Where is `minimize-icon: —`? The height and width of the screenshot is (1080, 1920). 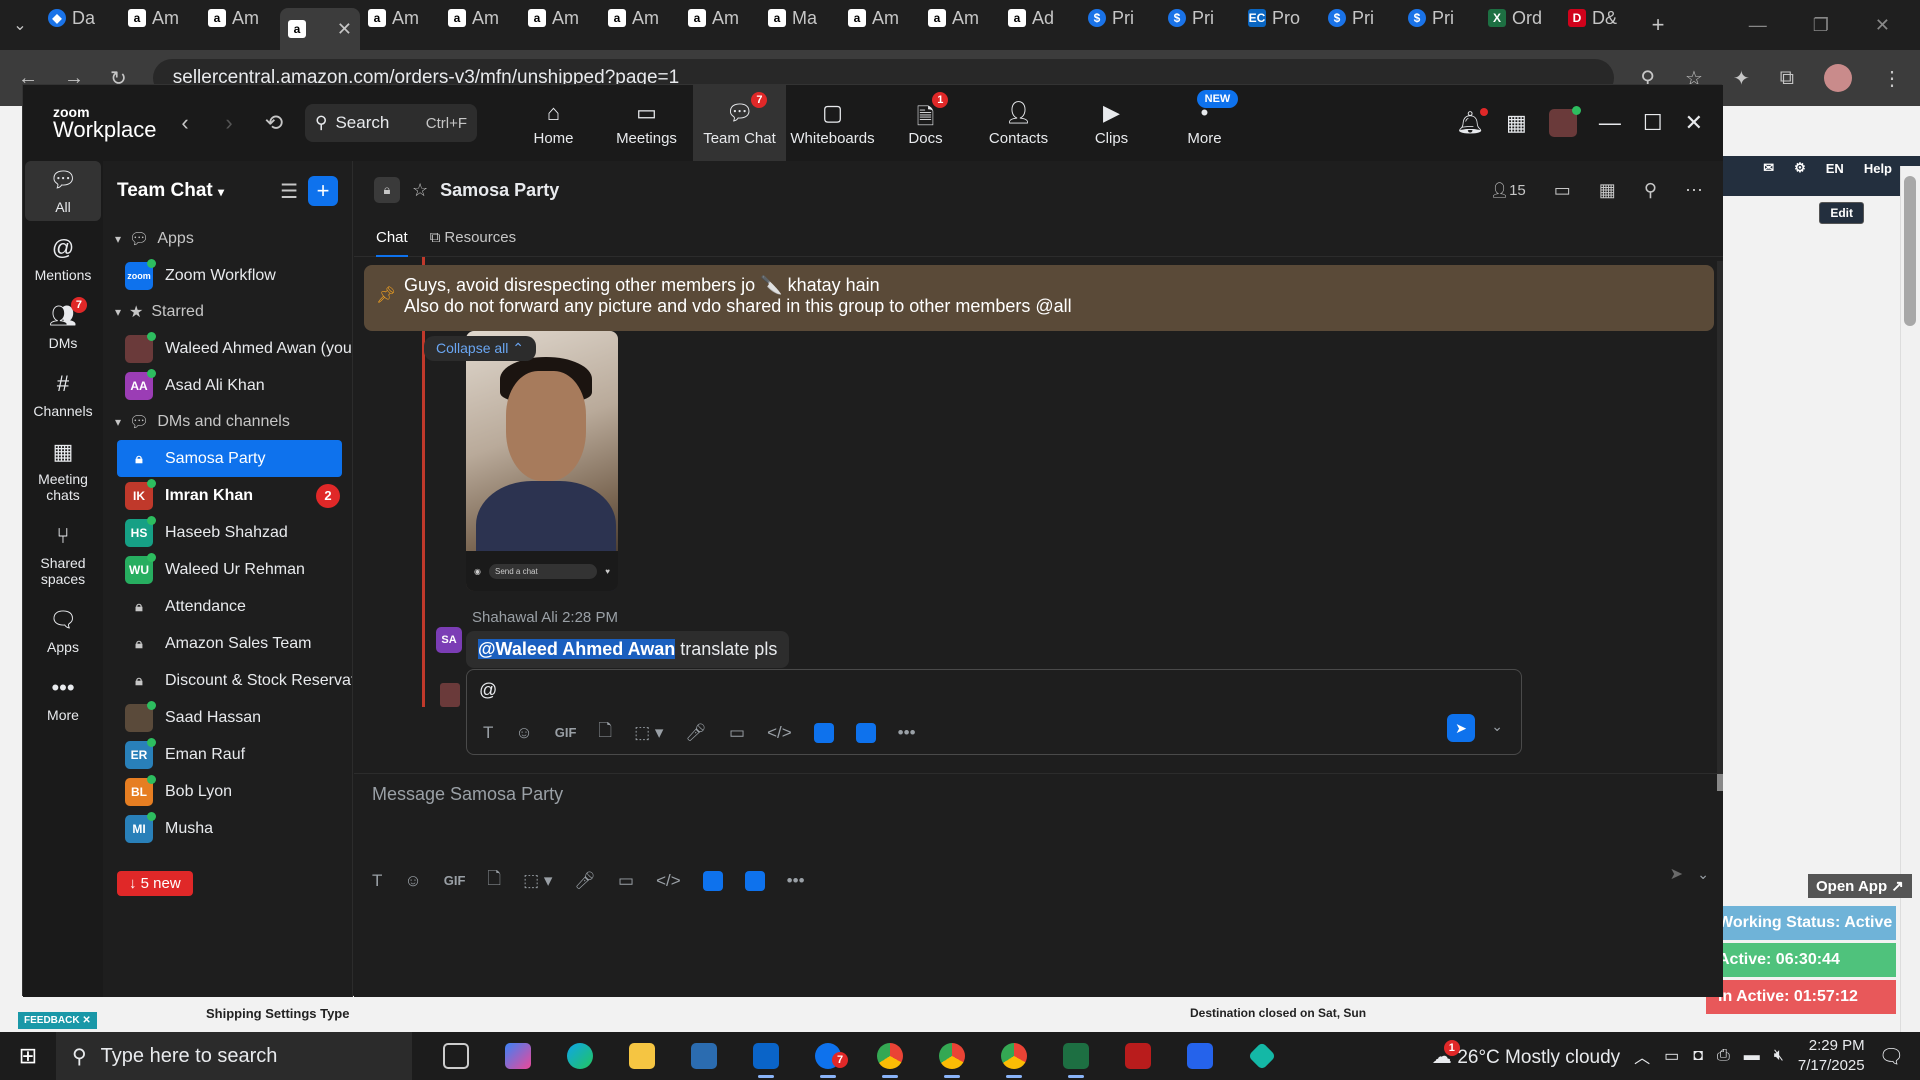 minimize-icon: — is located at coordinates (1758, 25).